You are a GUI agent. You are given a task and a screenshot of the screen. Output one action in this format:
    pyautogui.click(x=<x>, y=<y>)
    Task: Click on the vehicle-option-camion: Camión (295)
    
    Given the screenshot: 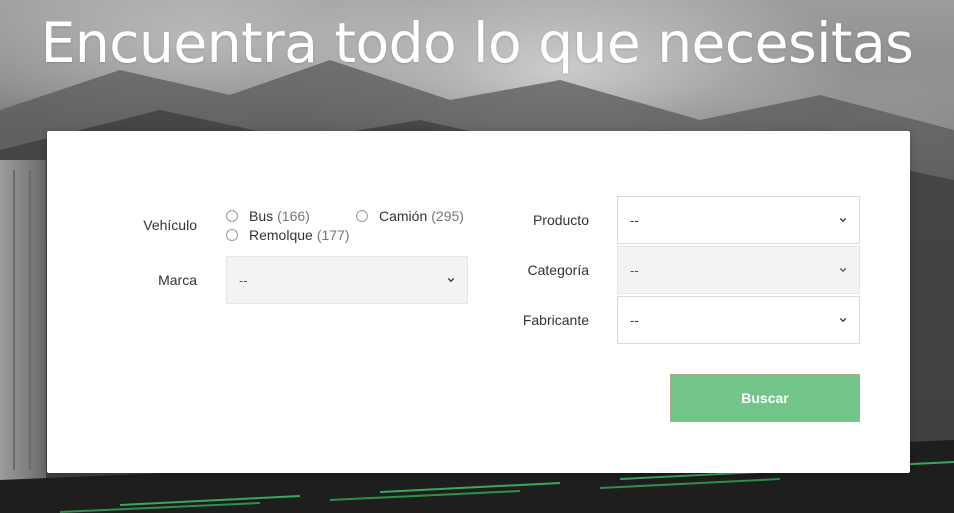 What is the action you would take?
    pyautogui.click(x=410, y=216)
    